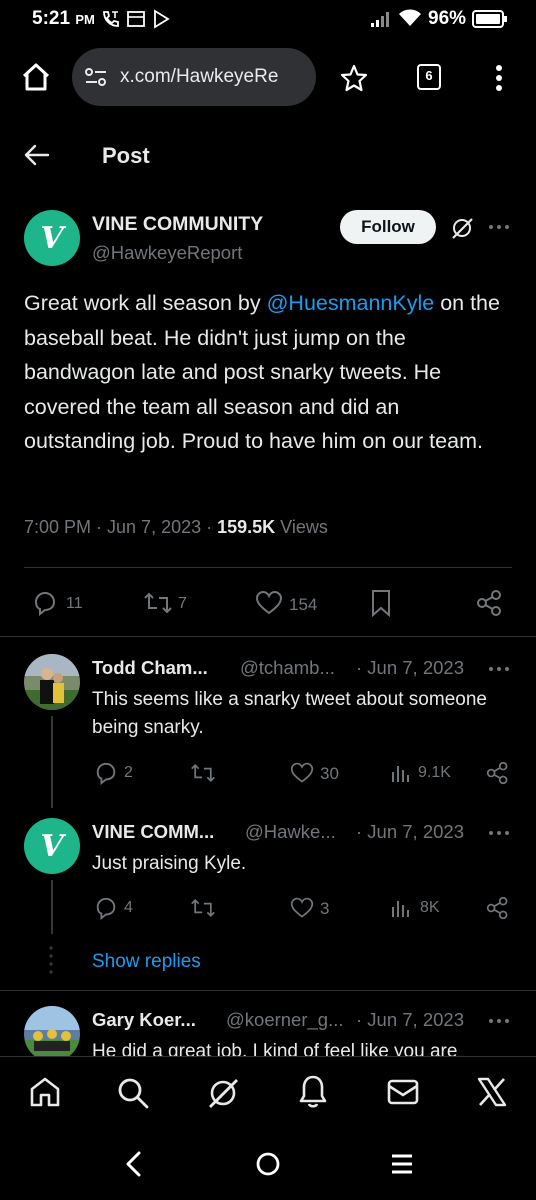 The width and height of the screenshot is (536, 1200). Describe the element at coordinates (162, 19) in the screenshot. I see `play-store-icon` at that location.